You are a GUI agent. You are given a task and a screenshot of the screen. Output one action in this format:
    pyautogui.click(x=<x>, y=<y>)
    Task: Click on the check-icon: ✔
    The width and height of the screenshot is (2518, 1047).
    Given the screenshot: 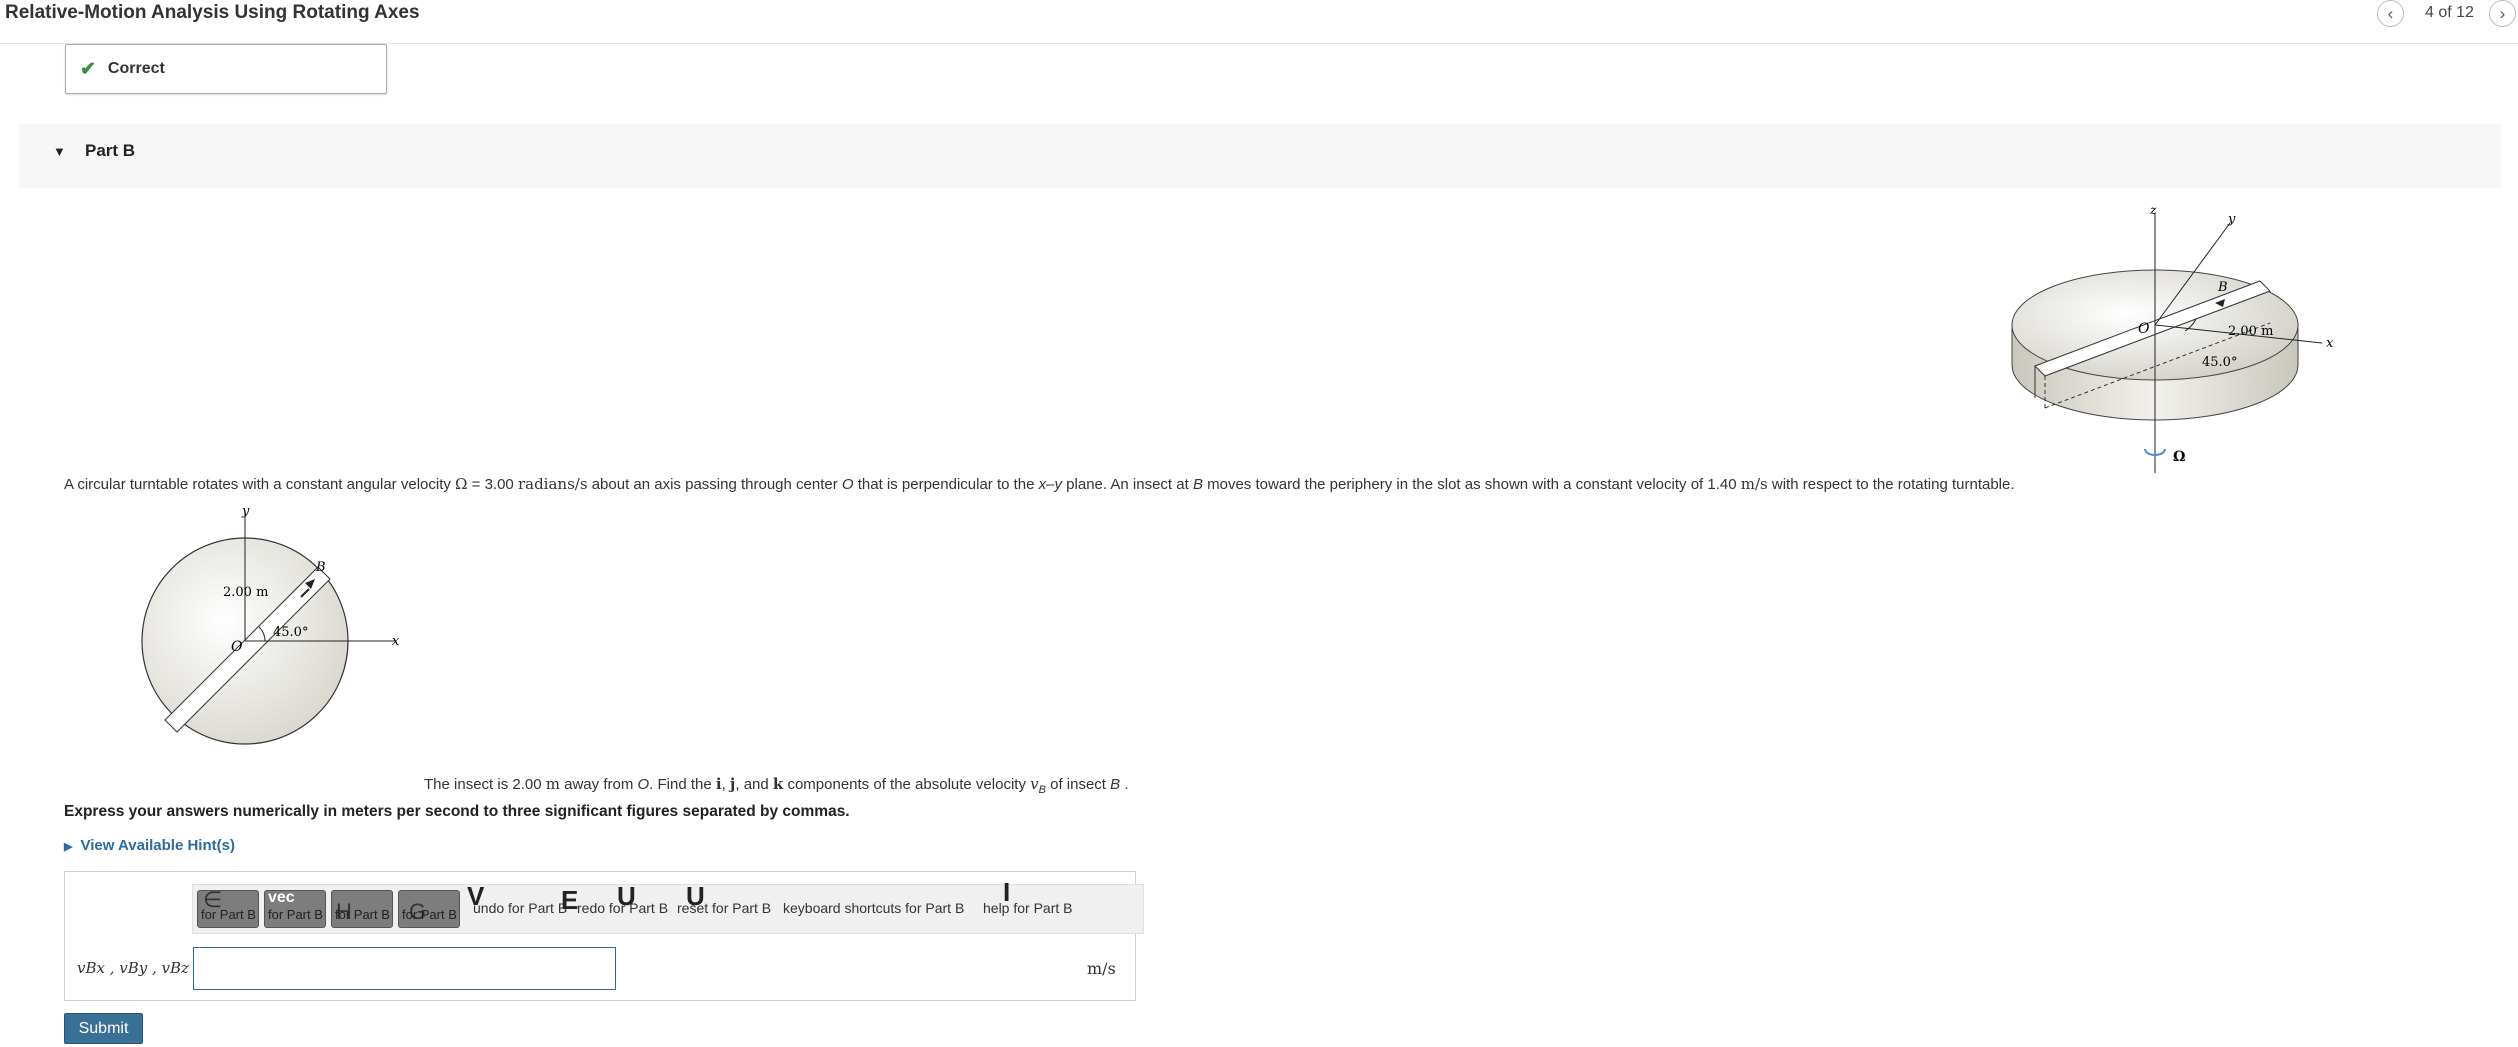 What is the action you would take?
    pyautogui.click(x=88, y=69)
    